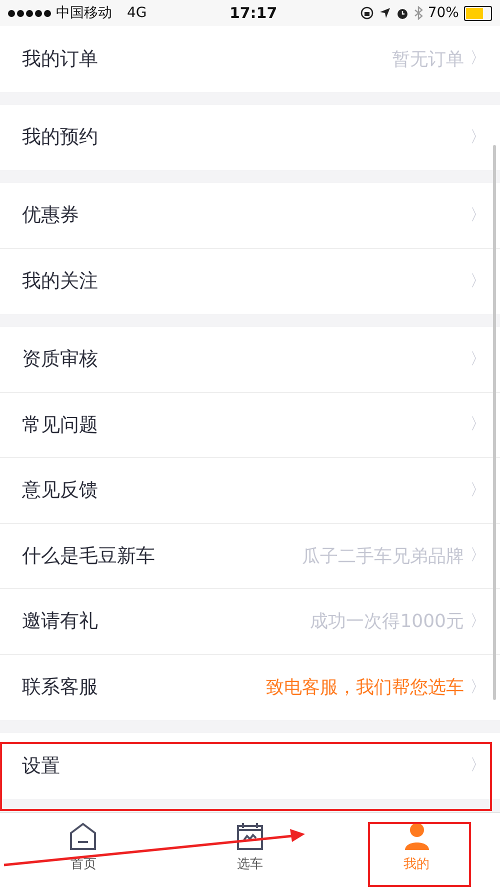 This screenshot has width=500, height=889. What do you see at coordinates (60, 621) in the screenshot?
I see `menu-item-label: 邀请有礼` at bounding box center [60, 621].